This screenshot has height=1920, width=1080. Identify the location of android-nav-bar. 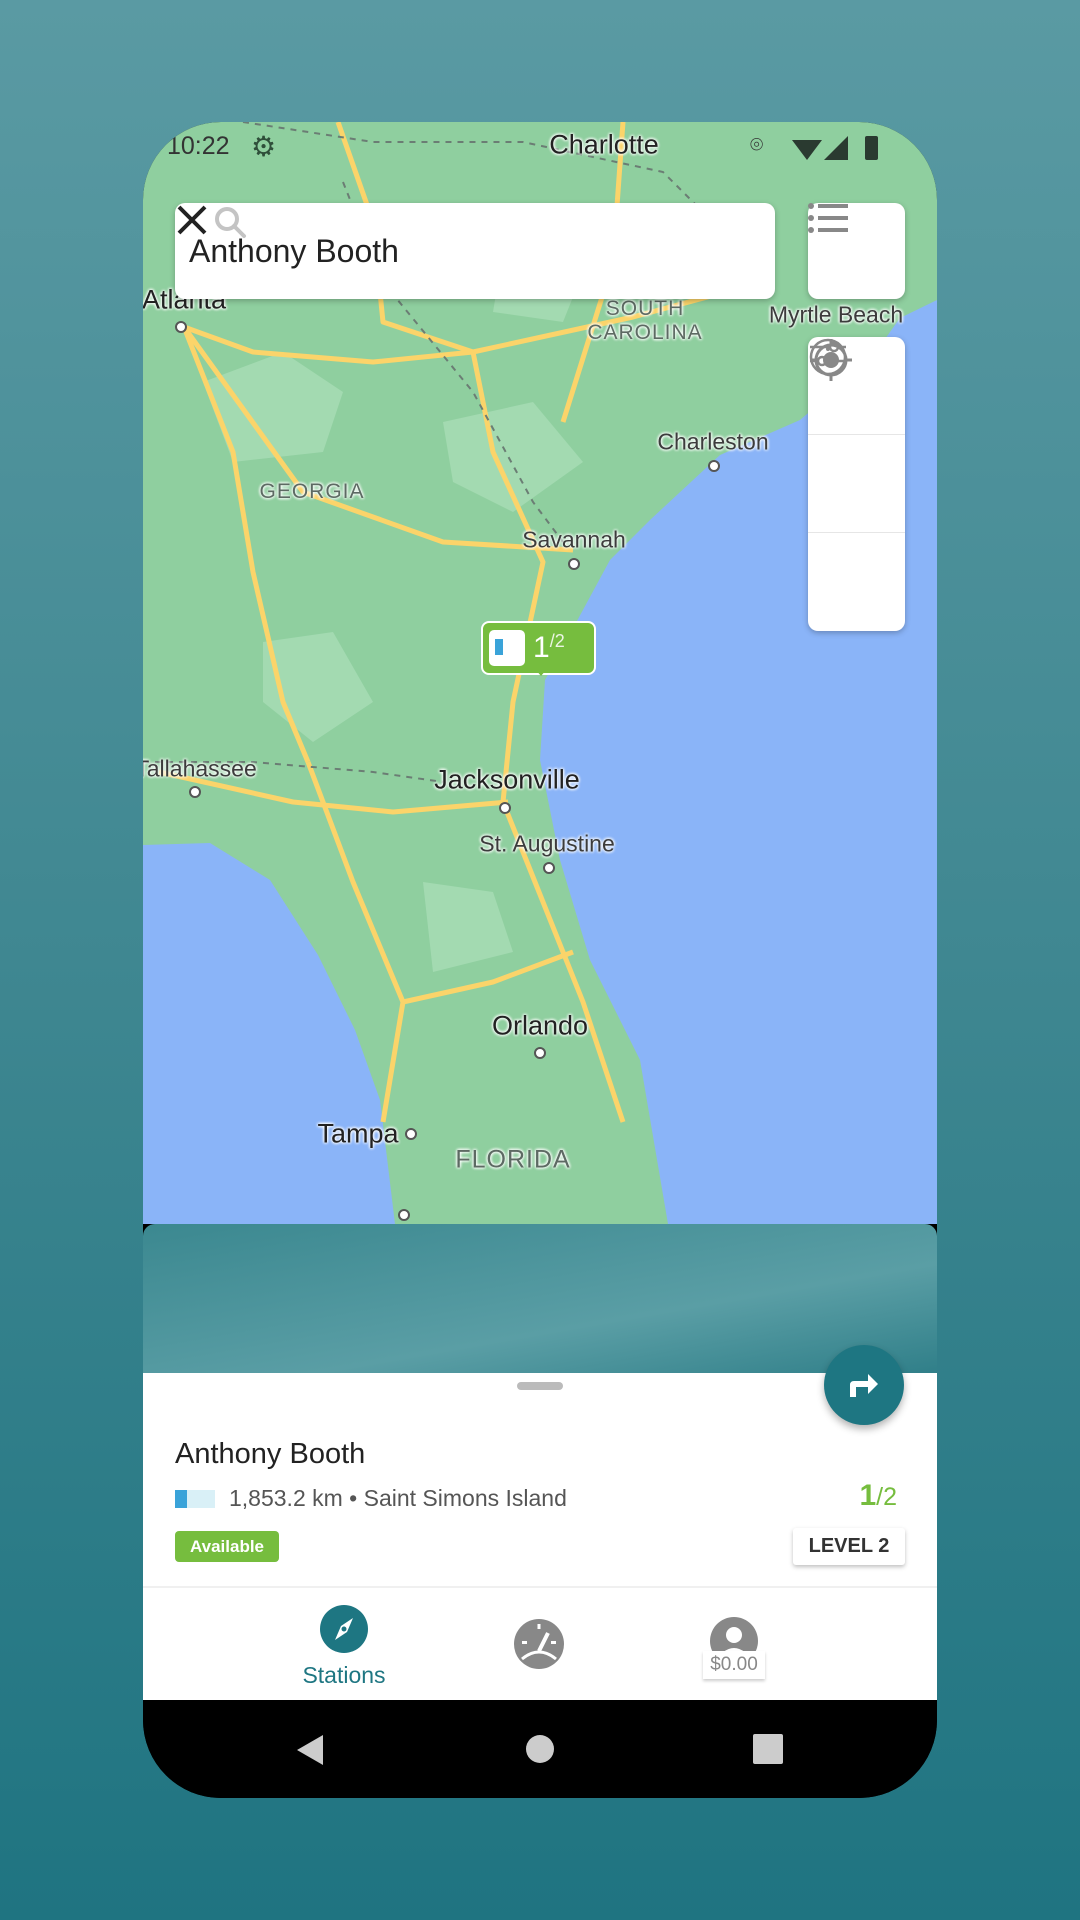
(540, 1749).